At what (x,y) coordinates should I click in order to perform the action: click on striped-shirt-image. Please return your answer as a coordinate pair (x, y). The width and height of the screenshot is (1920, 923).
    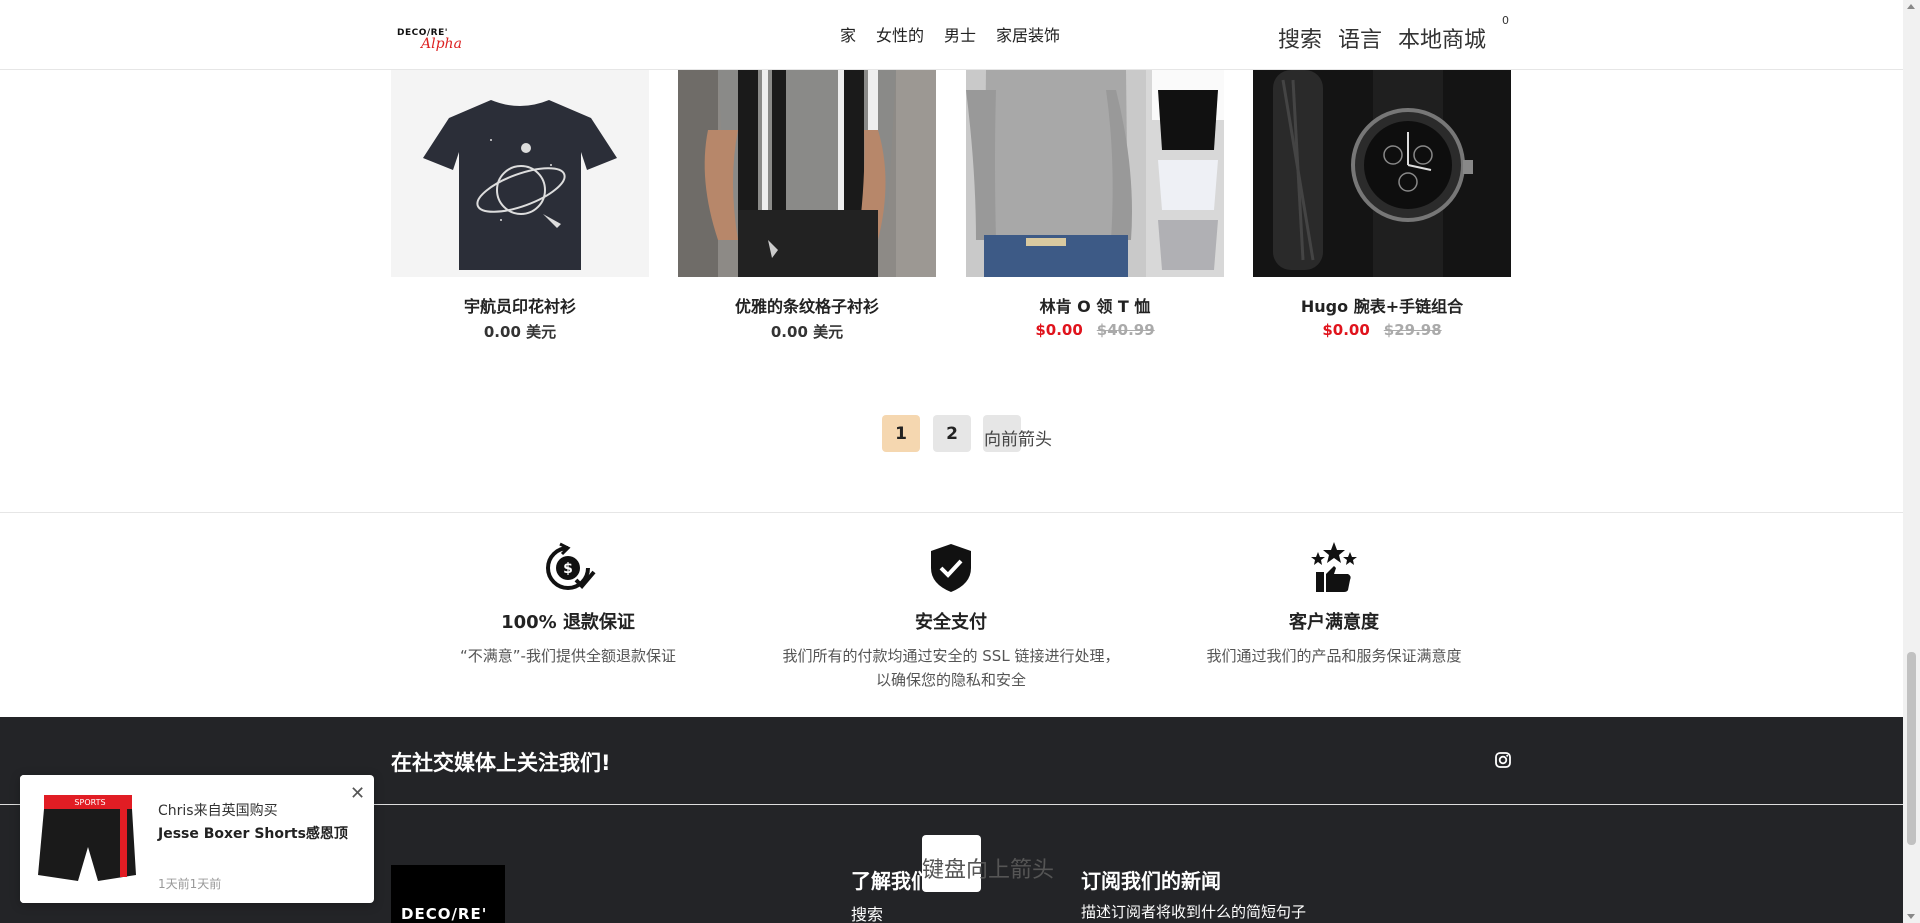
    Looking at the image, I should click on (807, 173).